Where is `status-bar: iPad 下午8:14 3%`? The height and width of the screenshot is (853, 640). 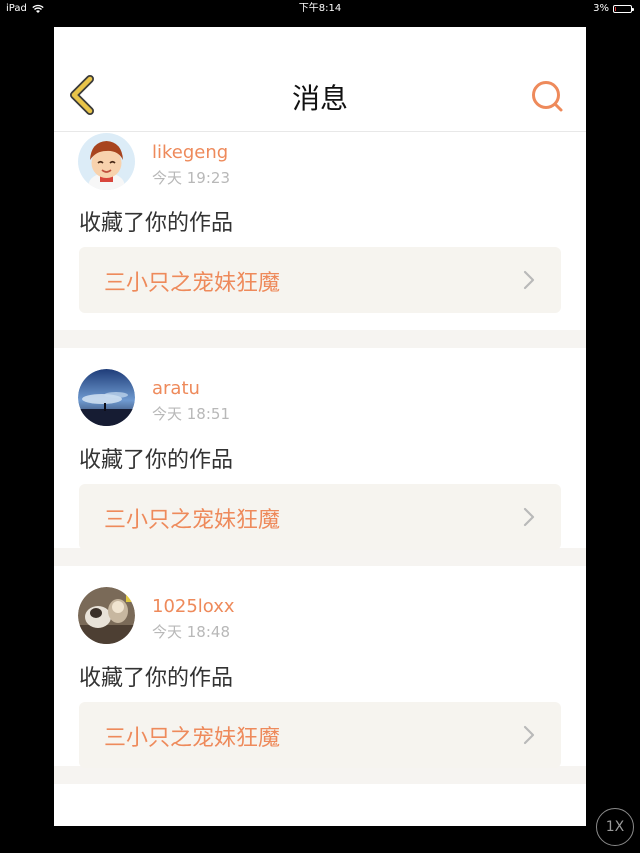 status-bar: iPad 下午8:14 3% is located at coordinates (320, 9).